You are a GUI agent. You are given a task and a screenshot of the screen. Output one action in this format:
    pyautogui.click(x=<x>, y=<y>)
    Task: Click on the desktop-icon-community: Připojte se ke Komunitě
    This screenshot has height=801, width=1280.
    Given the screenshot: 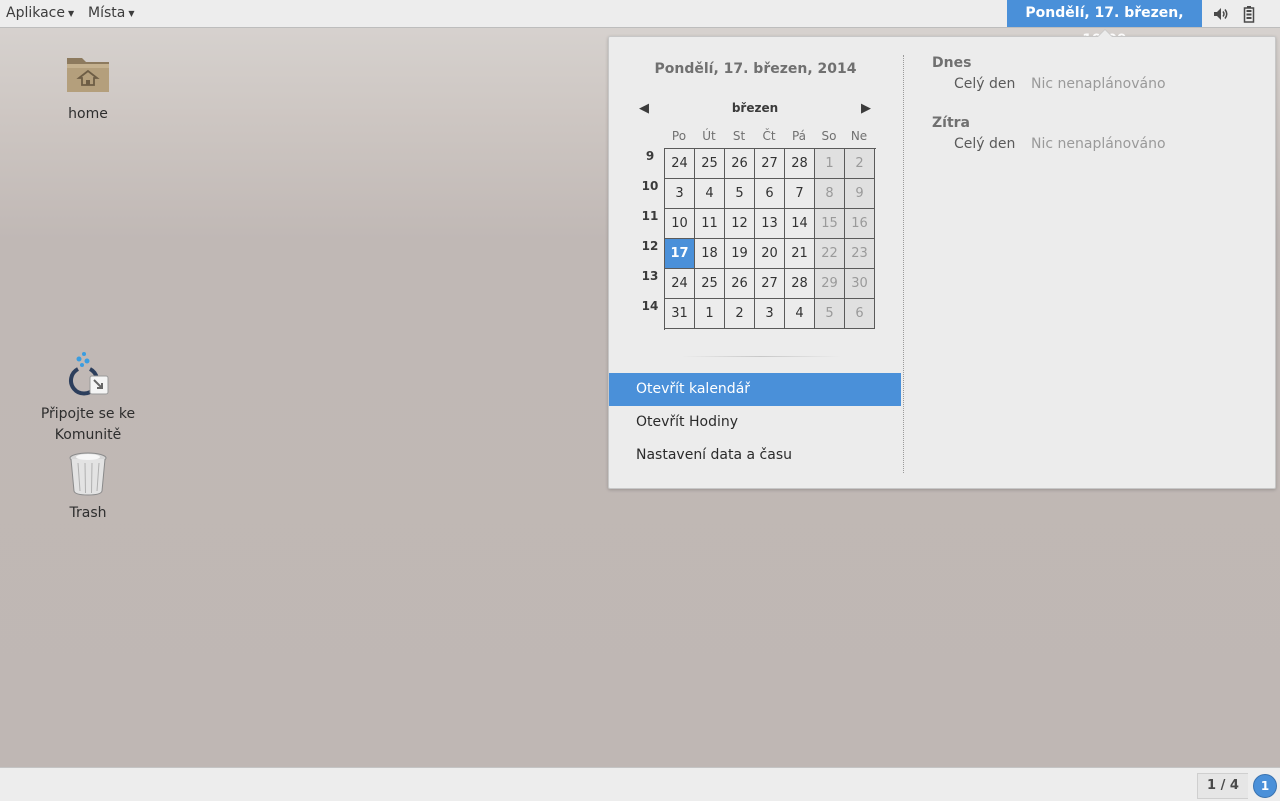 What is the action you would take?
    pyautogui.click(x=88, y=398)
    